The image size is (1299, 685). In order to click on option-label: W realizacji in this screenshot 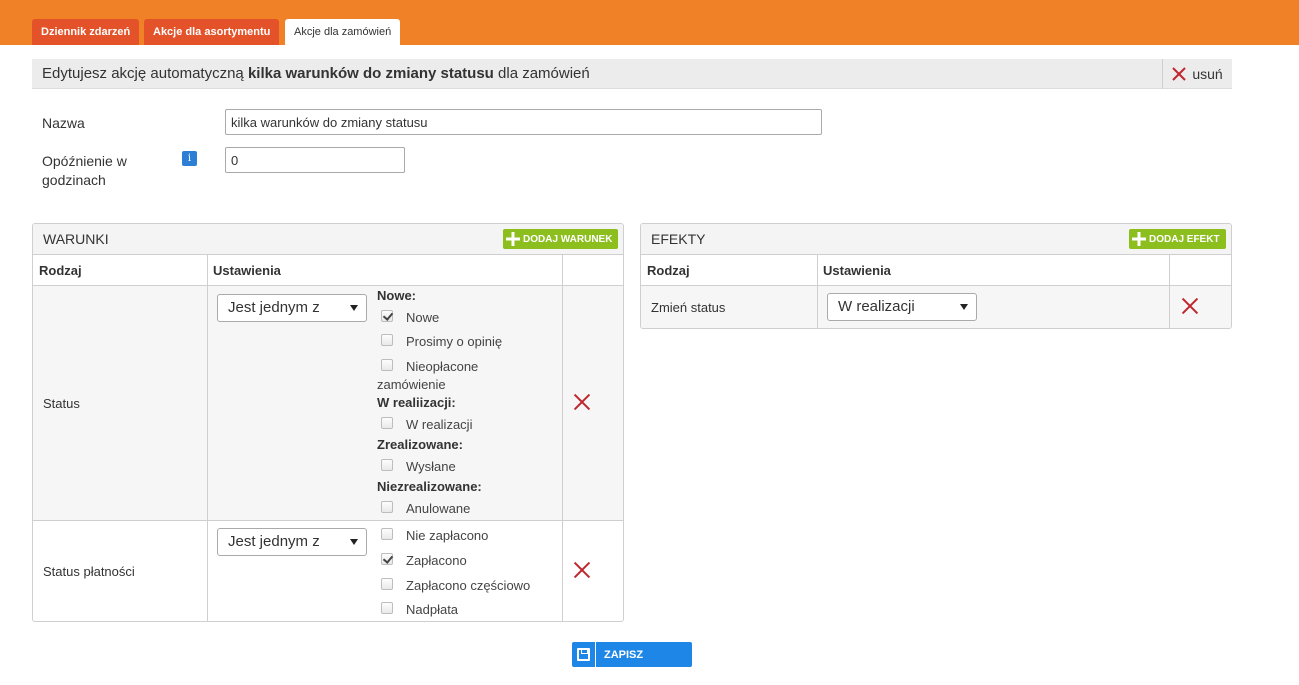, I will do `click(439, 424)`.